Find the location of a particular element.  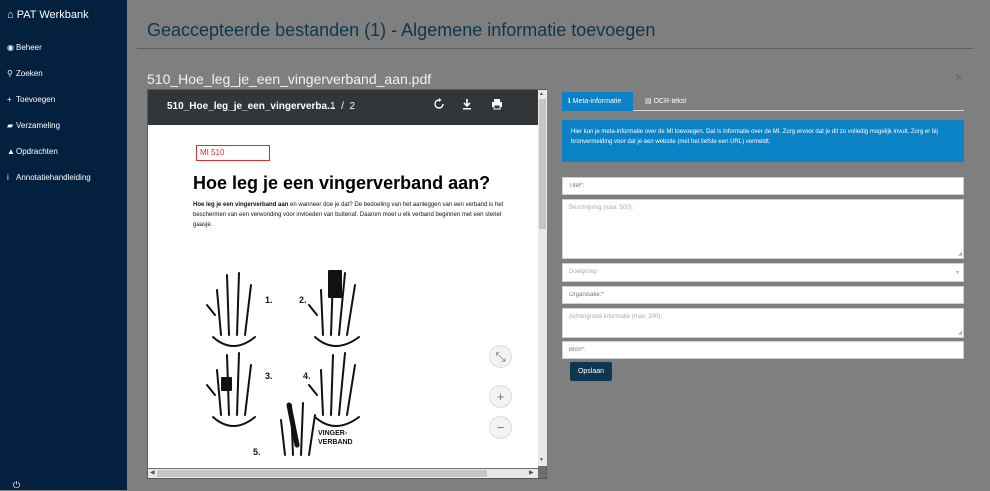

figure-label-3: 3. is located at coordinates (269, 376).